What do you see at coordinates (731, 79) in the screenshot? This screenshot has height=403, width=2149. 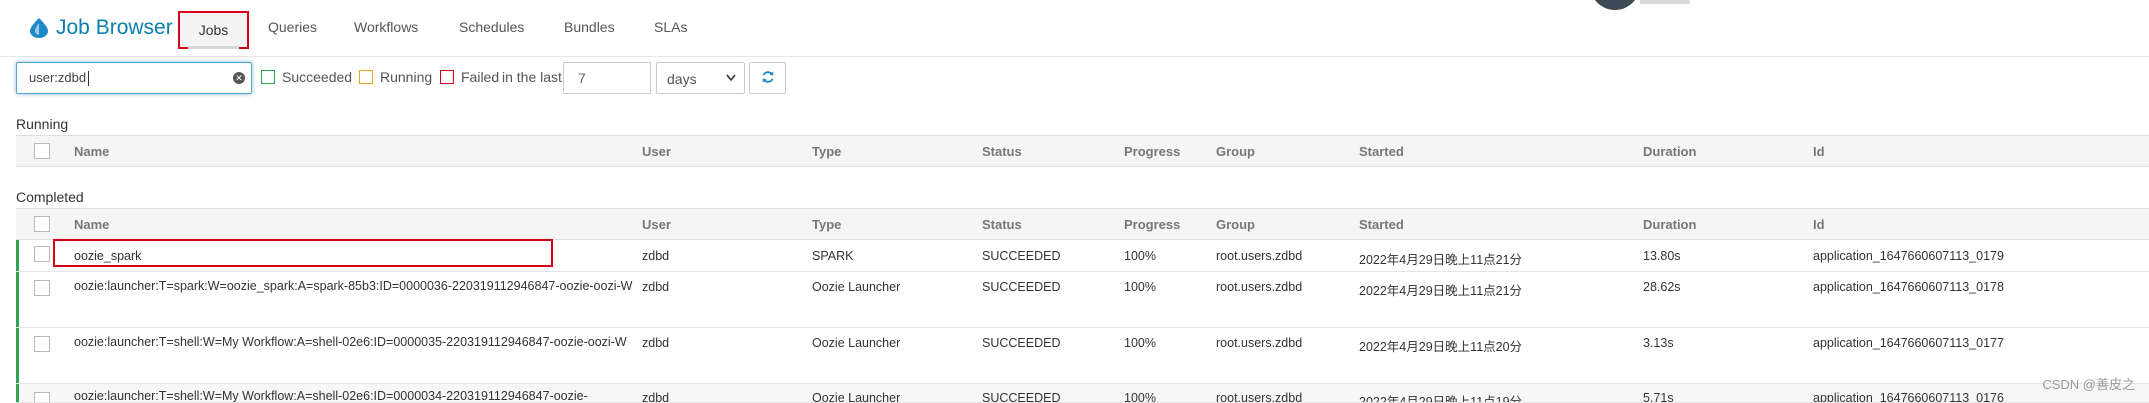 I see `chevron-down-icon` at bounding box center [731, 79].